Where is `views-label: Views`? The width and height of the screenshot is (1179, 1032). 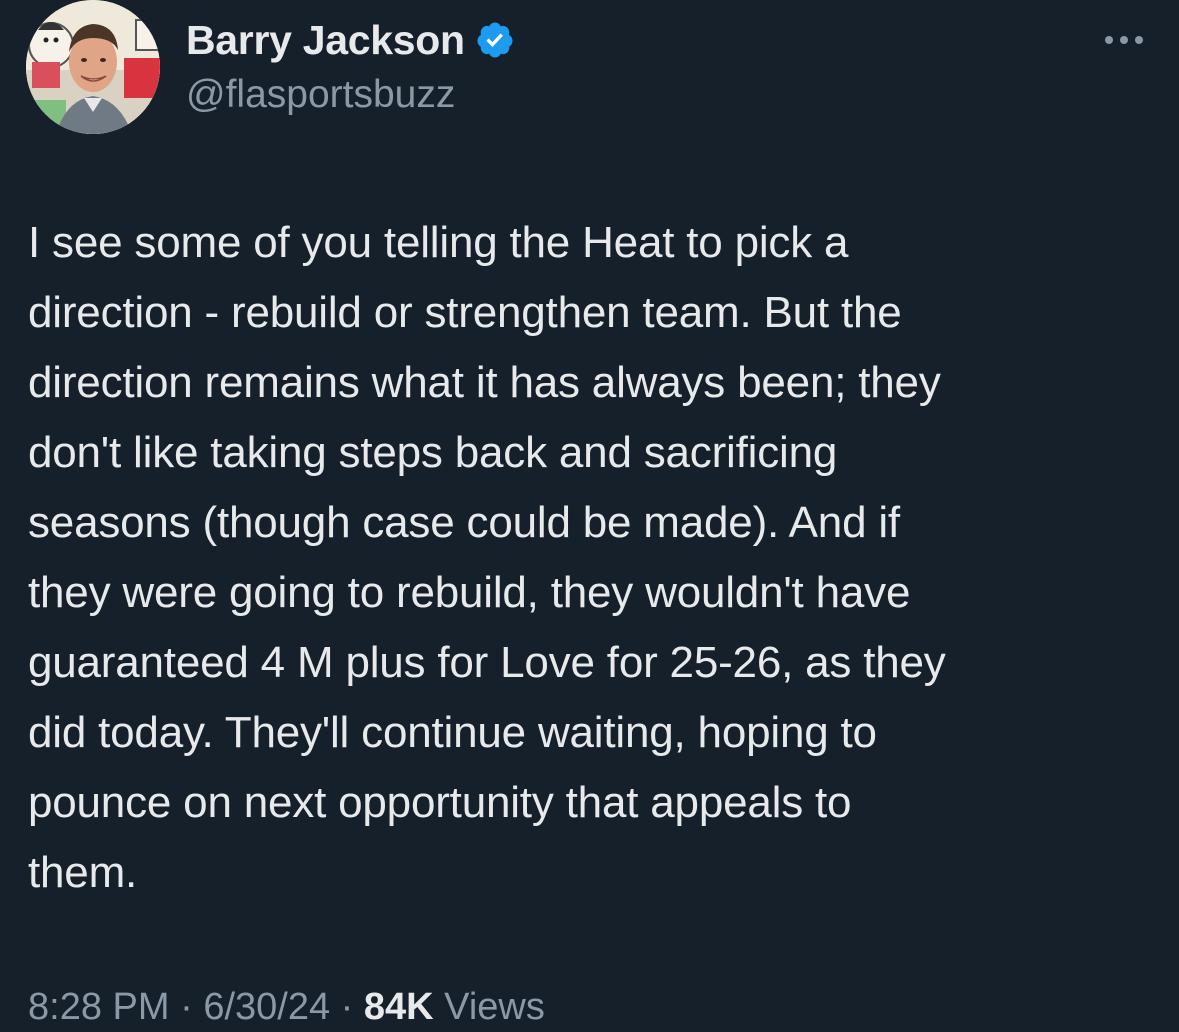
views-label: Views is located at coordinates (494, 1007).